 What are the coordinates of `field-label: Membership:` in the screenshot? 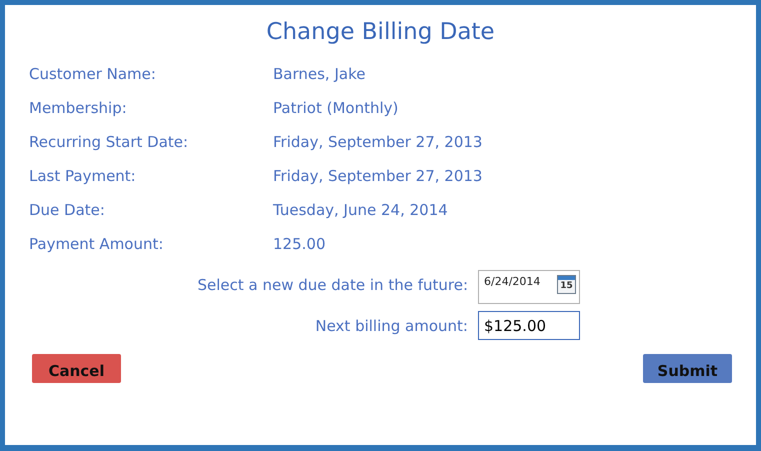 It's located at (78, 107).